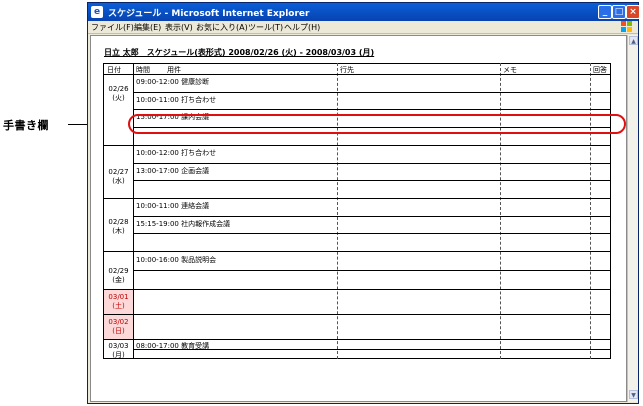  Describe the element at coordinates (627, 27) in the screenshot. I see `windows-logo-icon` at that location.